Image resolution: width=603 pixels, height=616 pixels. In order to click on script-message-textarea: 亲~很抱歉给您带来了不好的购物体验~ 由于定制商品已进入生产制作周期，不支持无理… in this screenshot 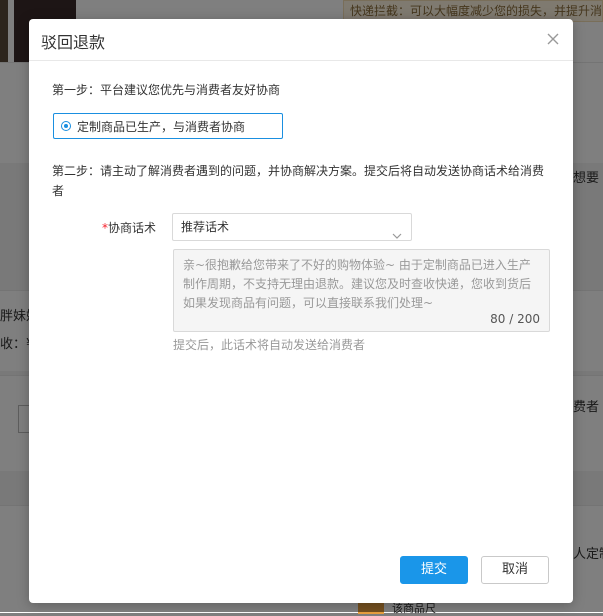, I will do `click(361, 290)`.